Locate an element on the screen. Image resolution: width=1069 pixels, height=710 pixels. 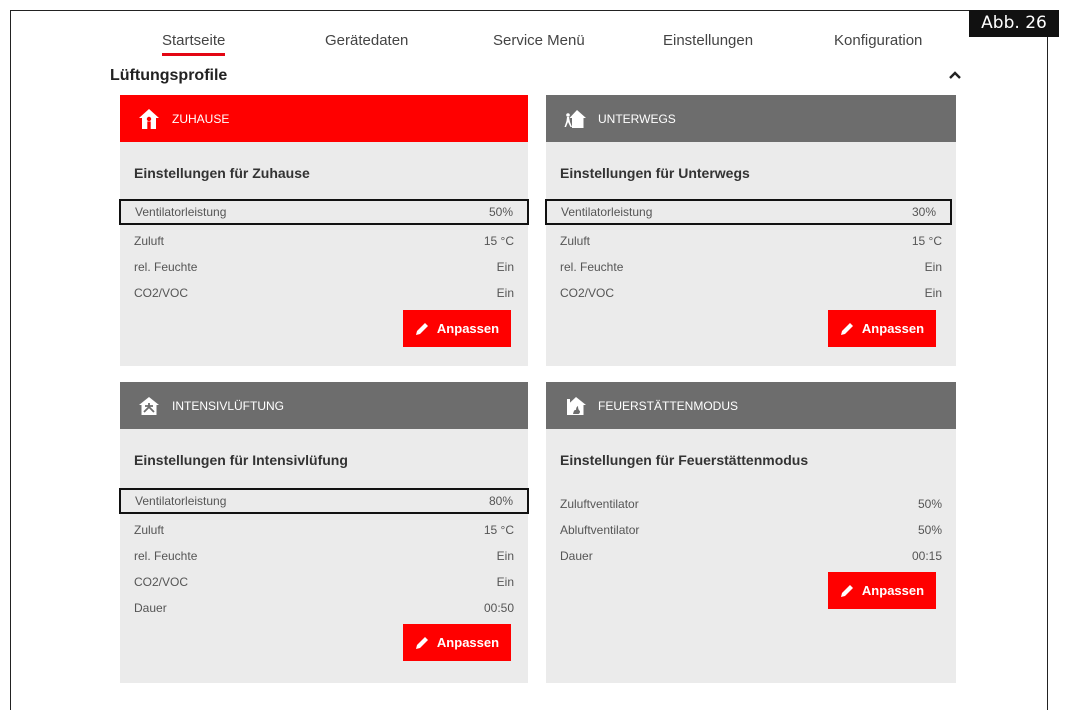
adjust-button-zuhause: Anpassen is located at coordinates (457, 328).